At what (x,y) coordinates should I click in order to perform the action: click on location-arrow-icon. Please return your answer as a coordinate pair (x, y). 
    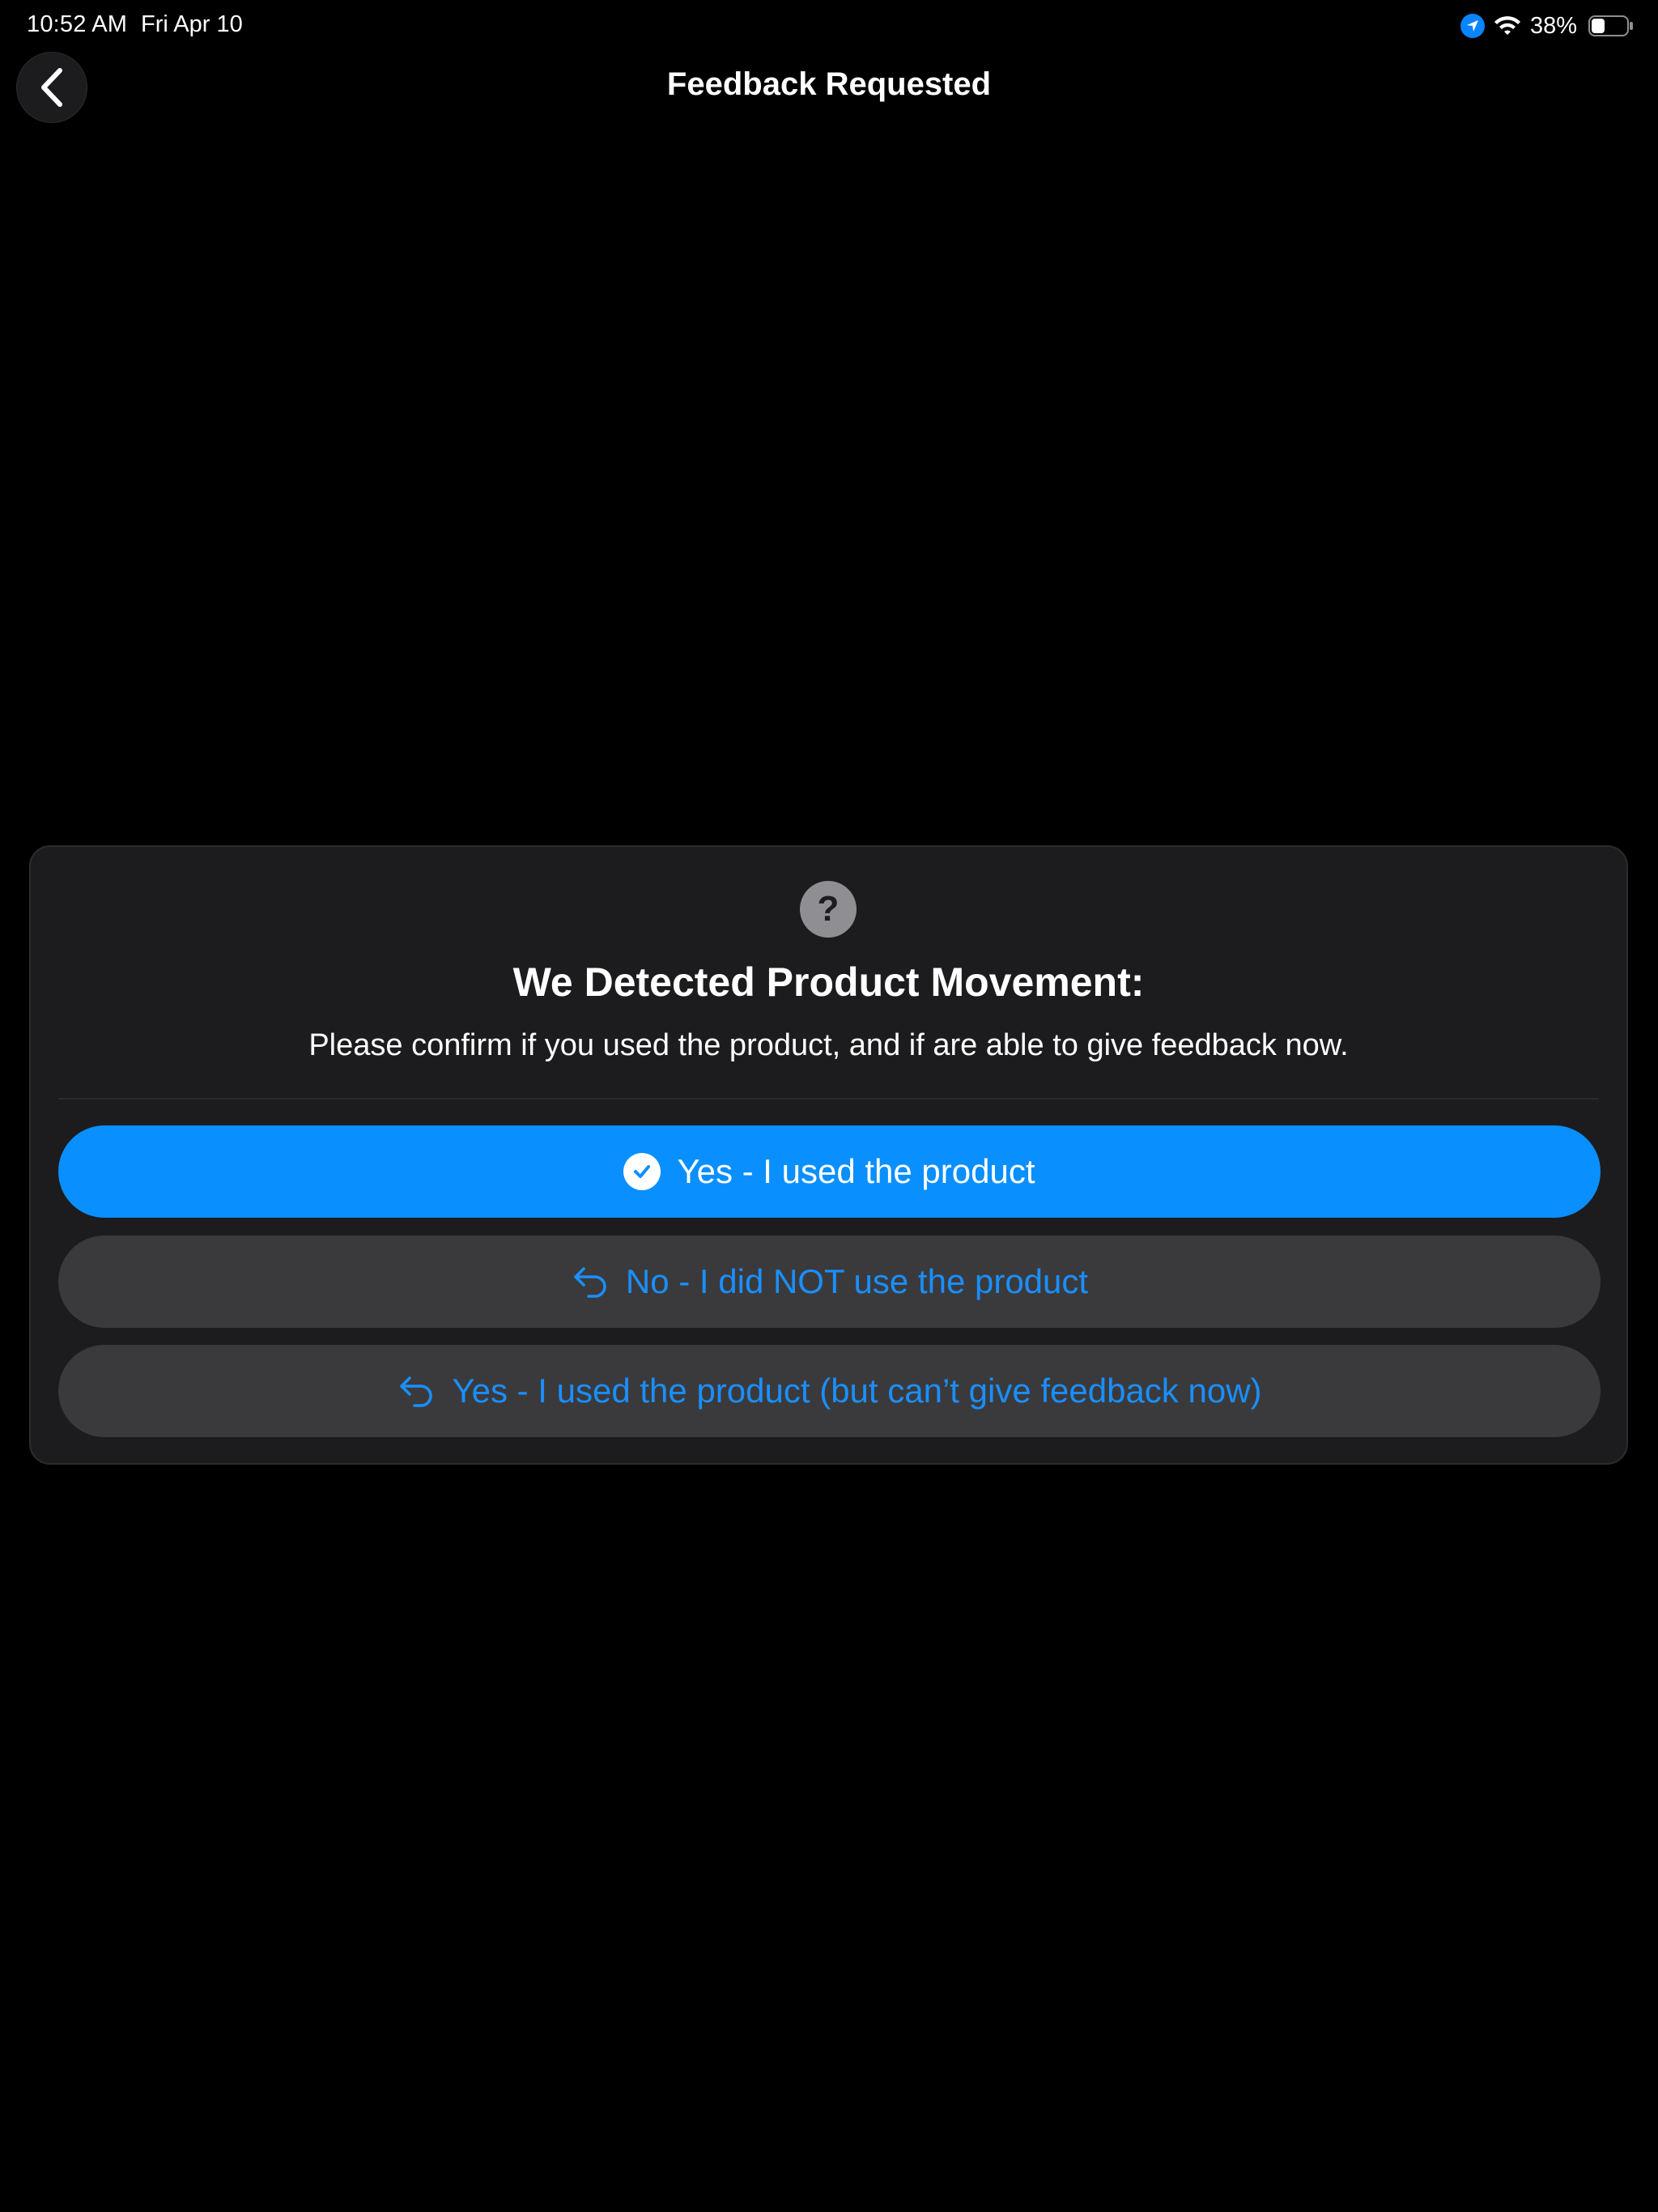
    Looking at the image, I should click on (1472, 26).